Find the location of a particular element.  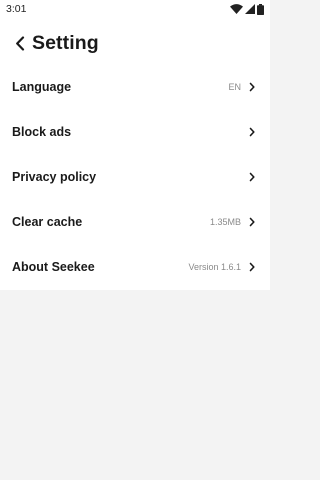

setting-label: Block ads is located at coordinates (42, 131).